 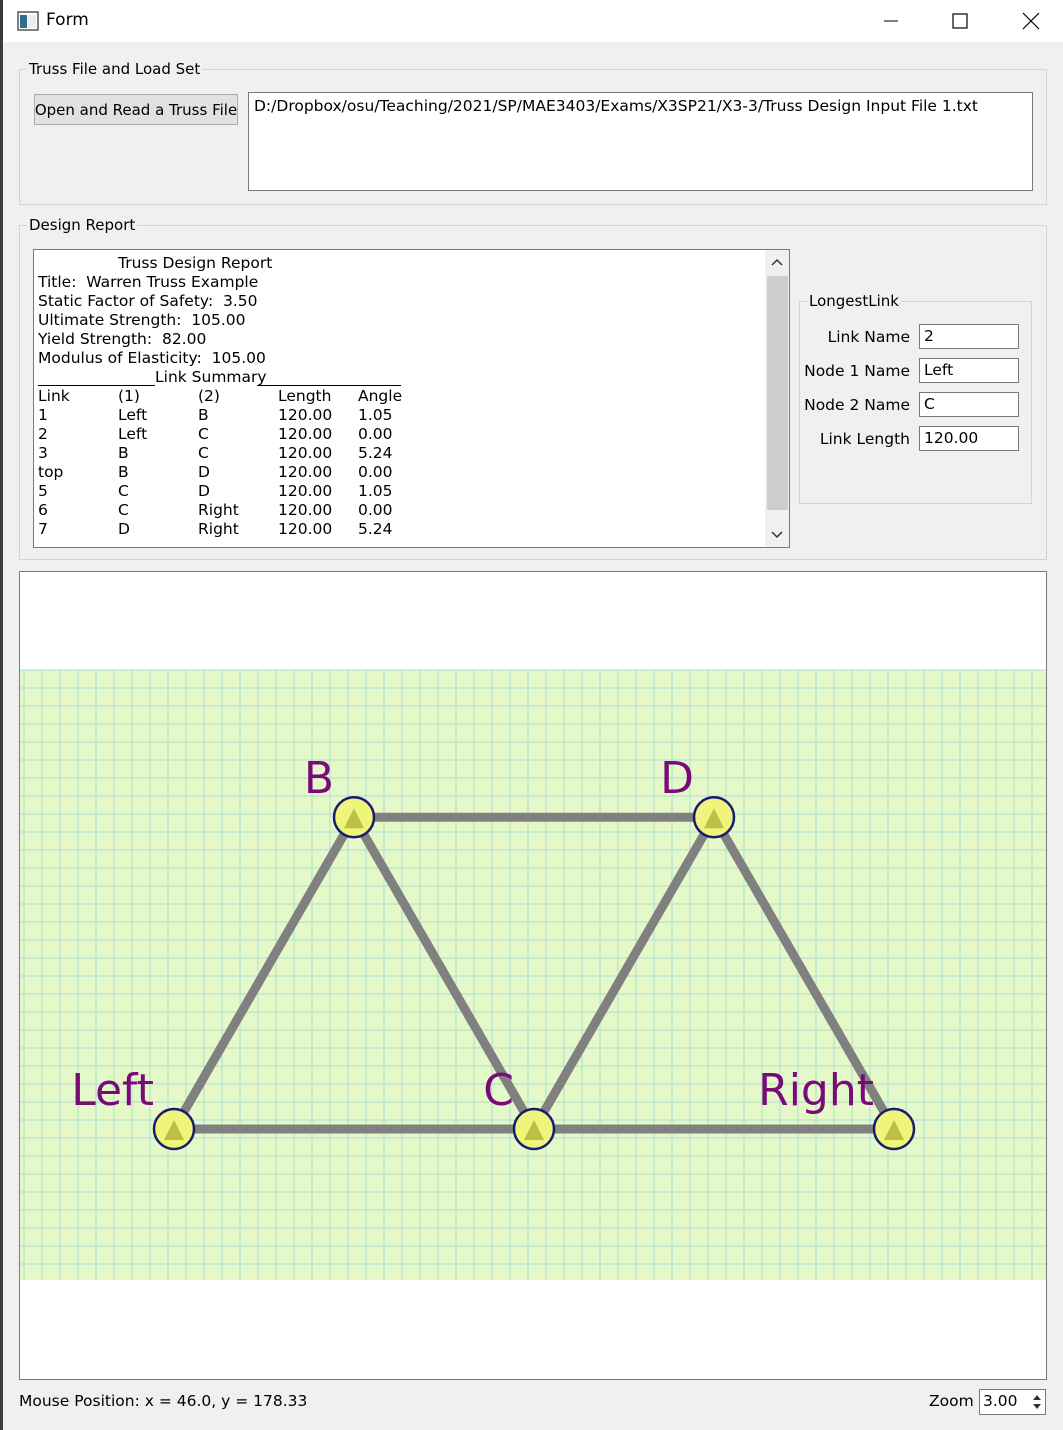 What do you see at coordinates (215, 491) in the screenshot?
I see `summary-row: 5 C D 120.00 1.05` at bounding box center [215, 491].